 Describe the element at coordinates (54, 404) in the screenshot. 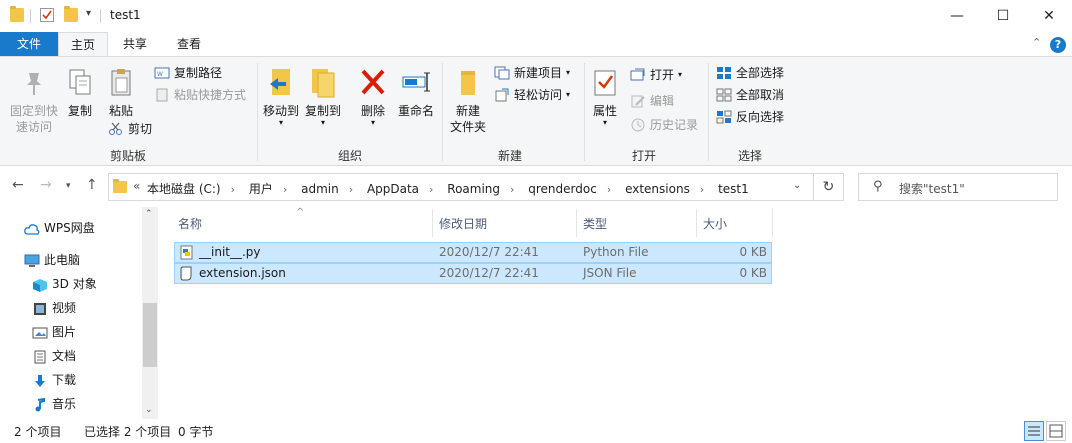

I see `nav-item-music: 音乐` at that location.